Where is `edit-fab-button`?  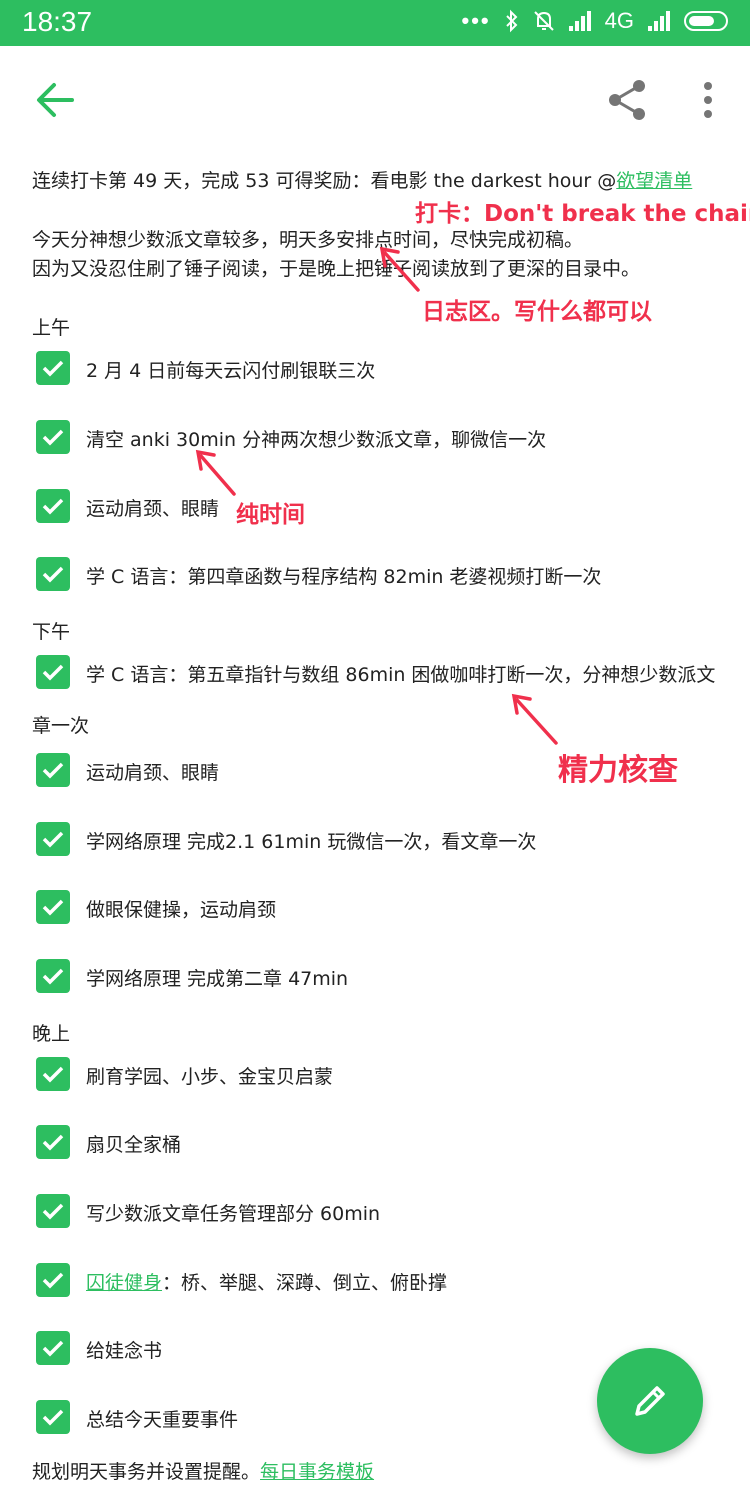 edit-fab-button is located at coordinates (650, 1401).